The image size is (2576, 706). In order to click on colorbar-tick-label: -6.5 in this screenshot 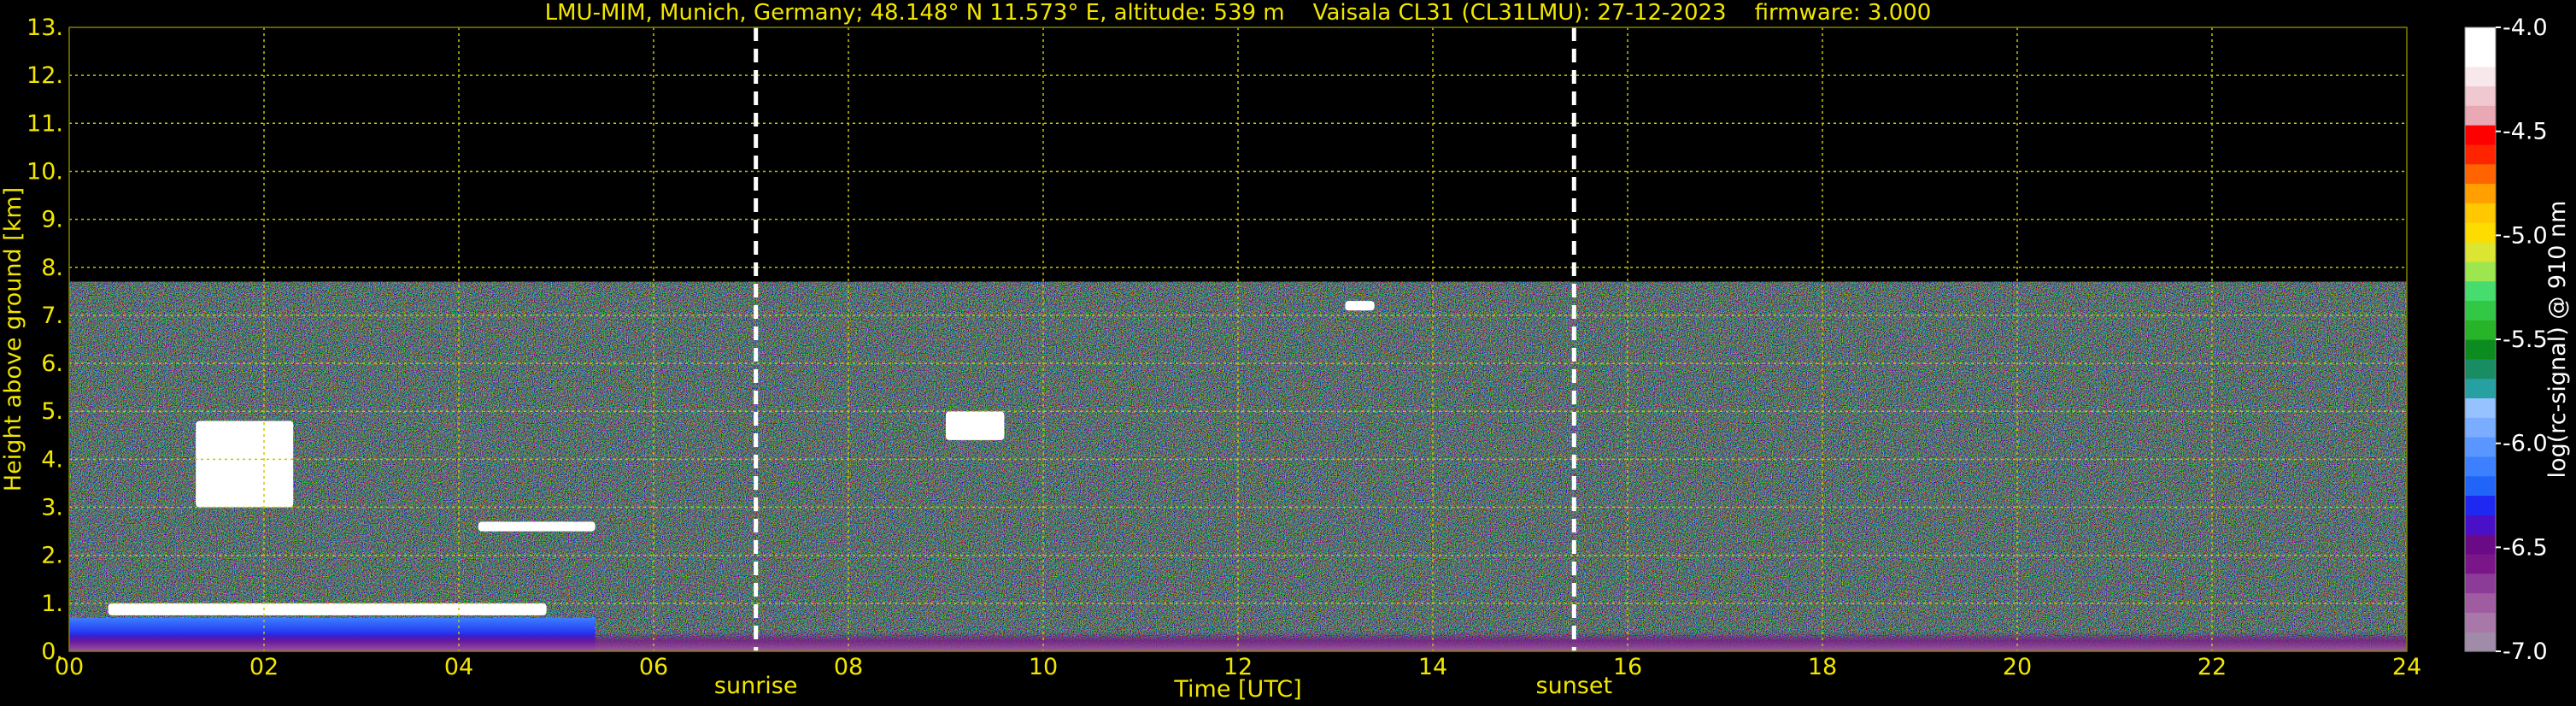, I will do `click(2525, 547)`.